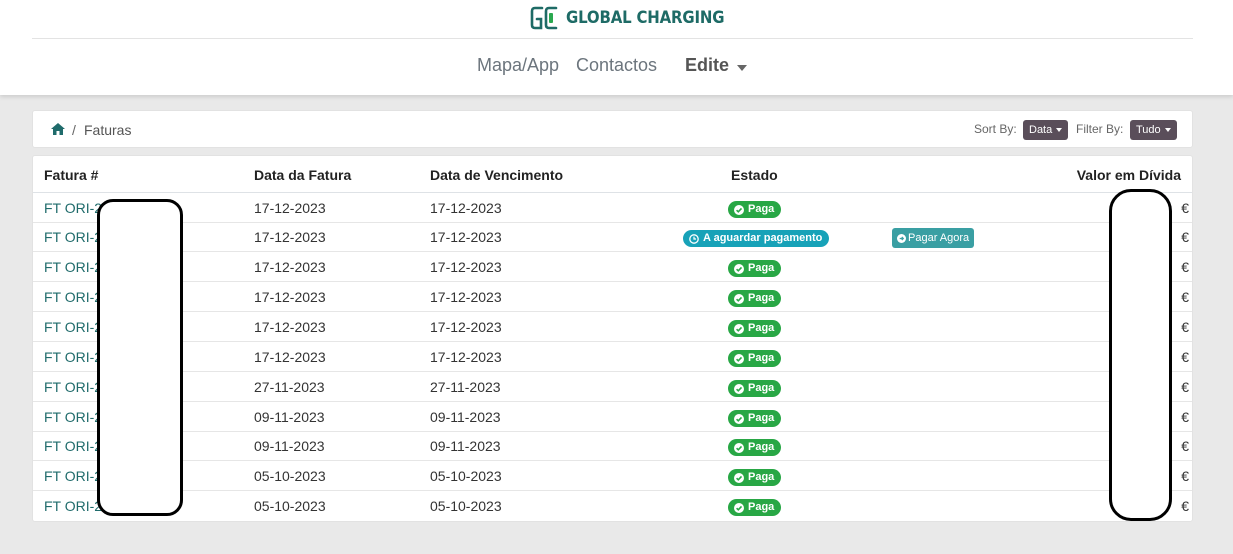  What do you see at coordinates (612, 446) in the screenshot?
I see `table-row: FT ORI-2 09-11-2023 09-11-2023 Paga €` at bounding box center [612, 446].